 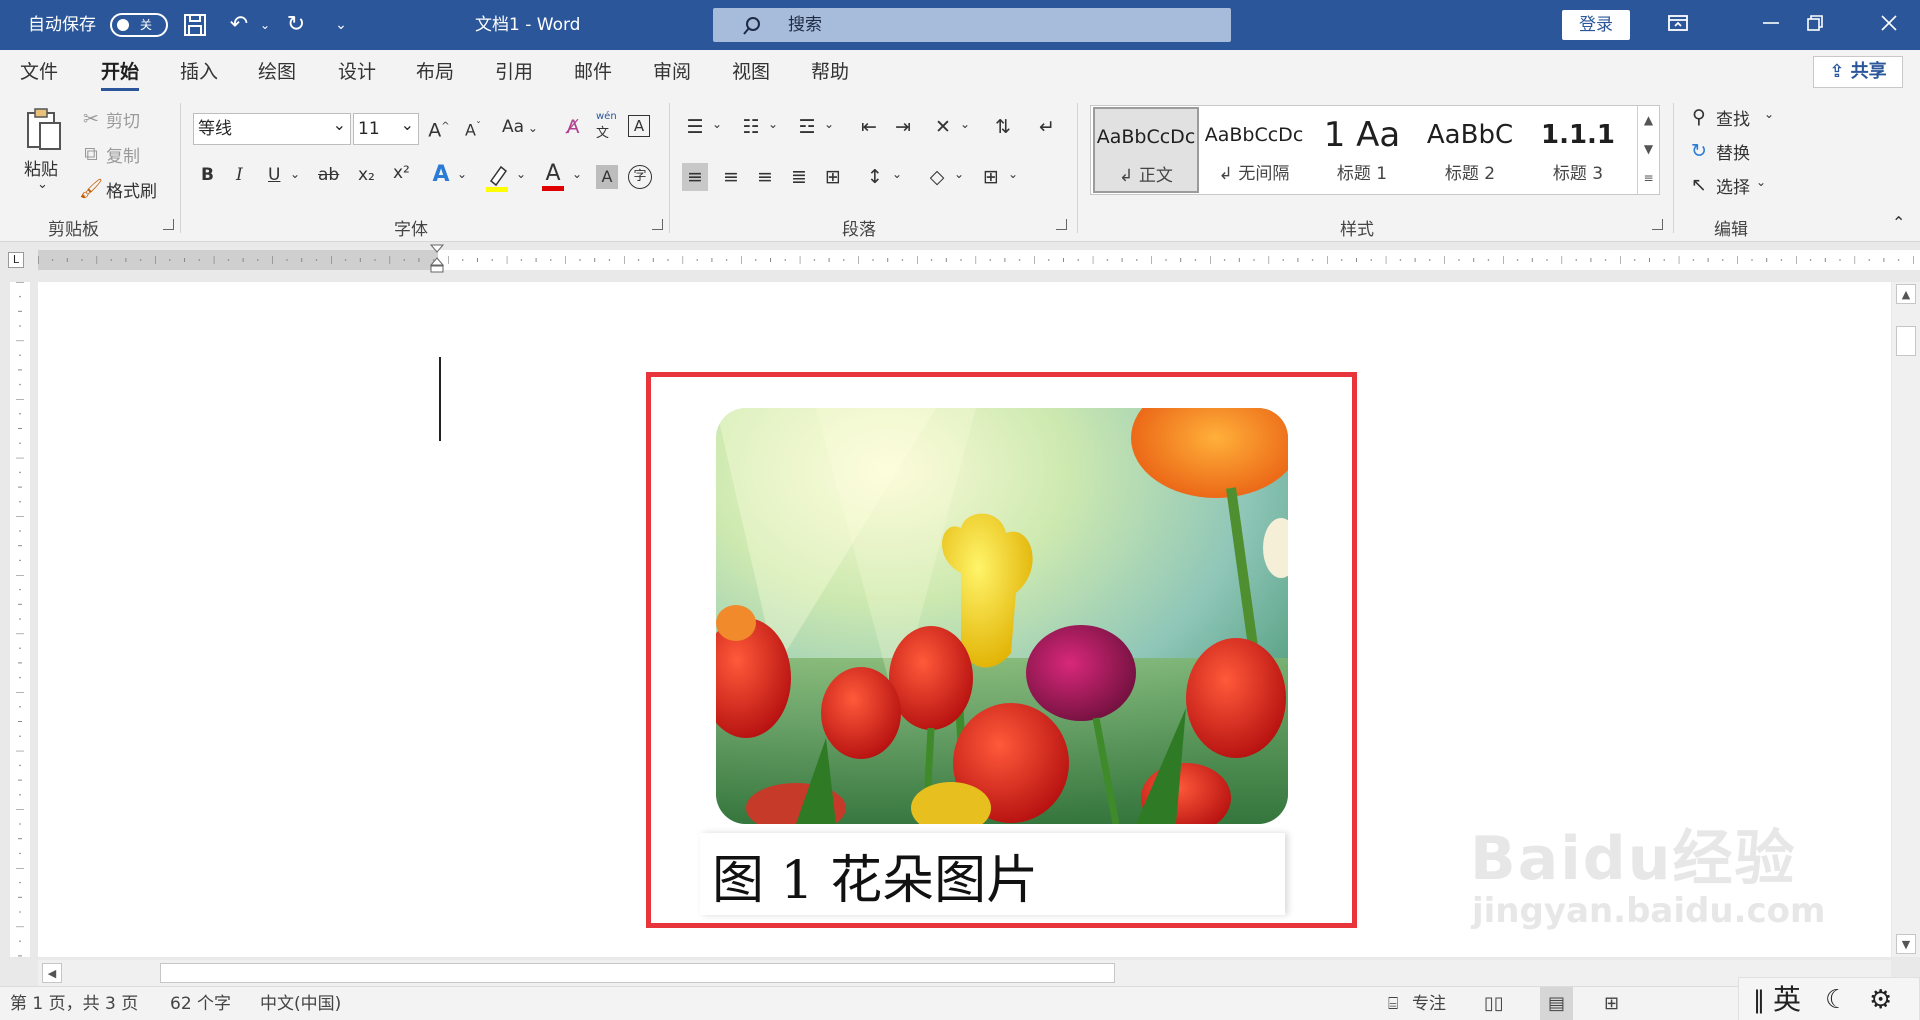 What do you see at coordinates (1393, 1003) in the screenshot?
I see `focus-icon: ⌸` at bounding box center [1393, 1003].